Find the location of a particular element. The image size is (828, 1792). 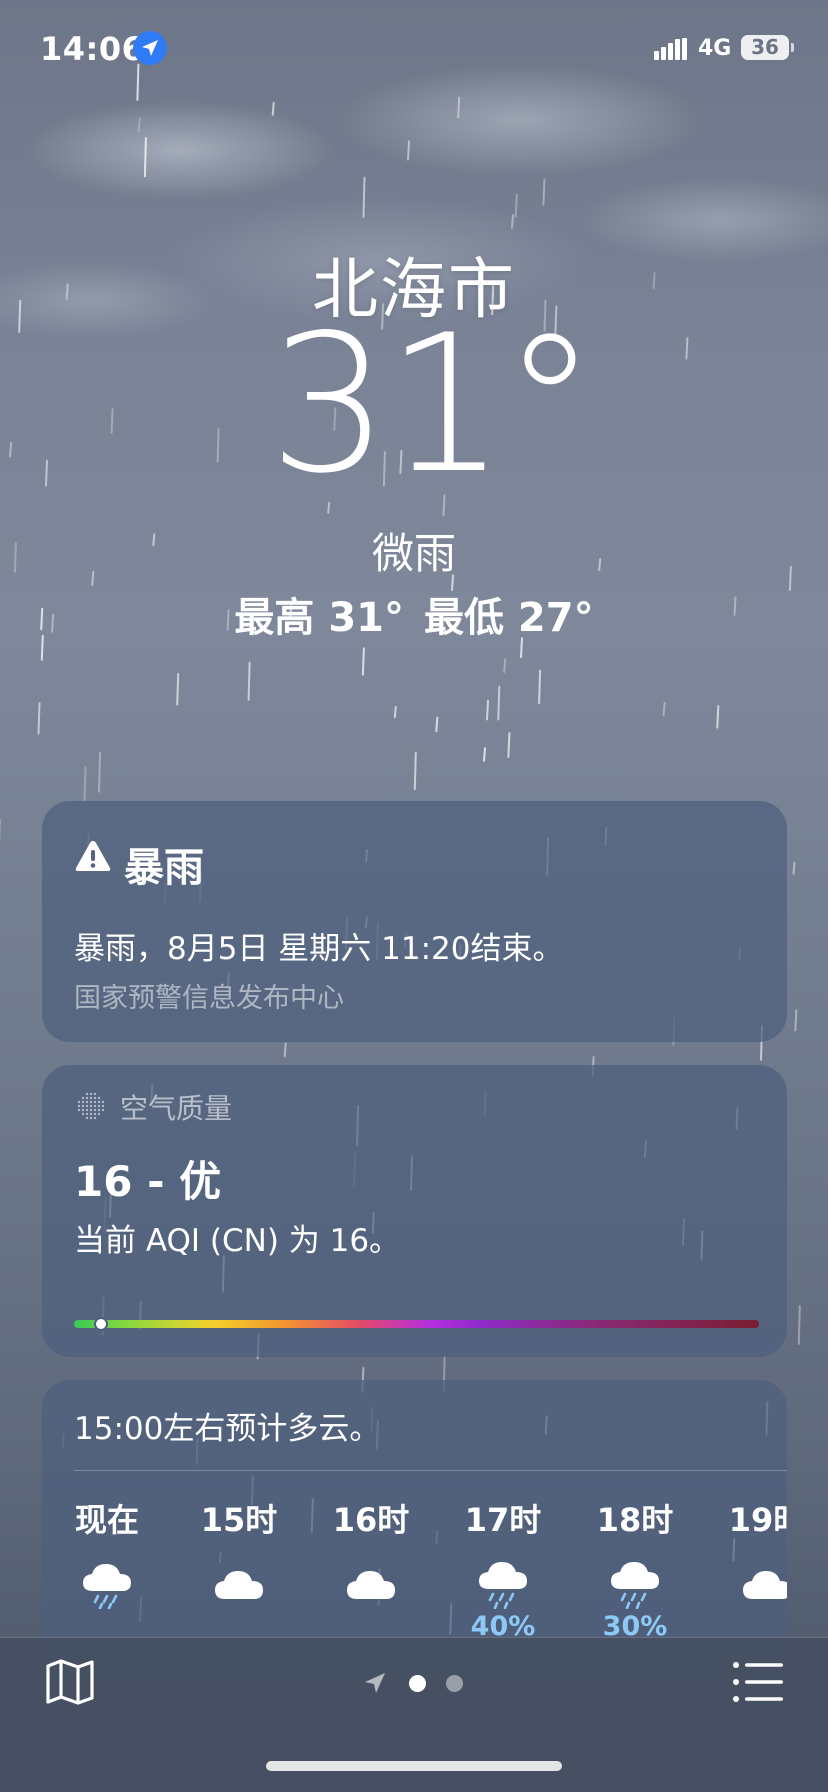

hour-label: 16时 is located at coordinates (371, 1520).